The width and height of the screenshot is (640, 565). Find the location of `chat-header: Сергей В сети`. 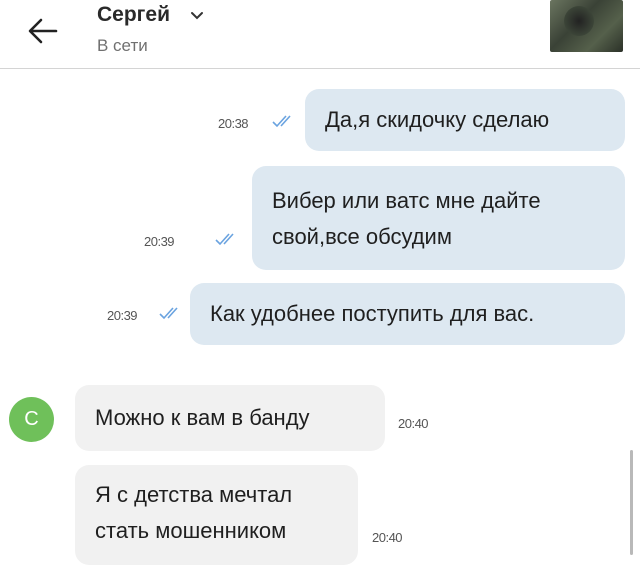

chat-header: Сергей В сети is located at coordinates (320, 34).